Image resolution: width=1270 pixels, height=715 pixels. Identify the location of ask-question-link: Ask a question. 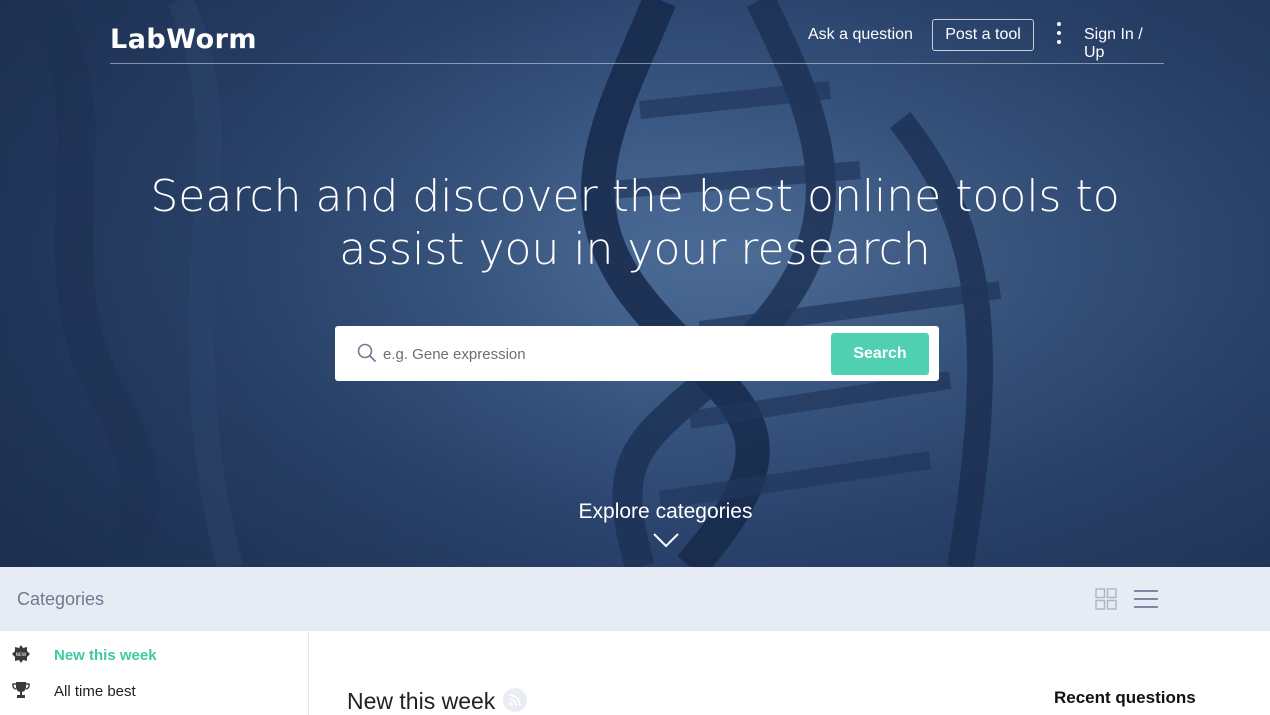
(860, 35).